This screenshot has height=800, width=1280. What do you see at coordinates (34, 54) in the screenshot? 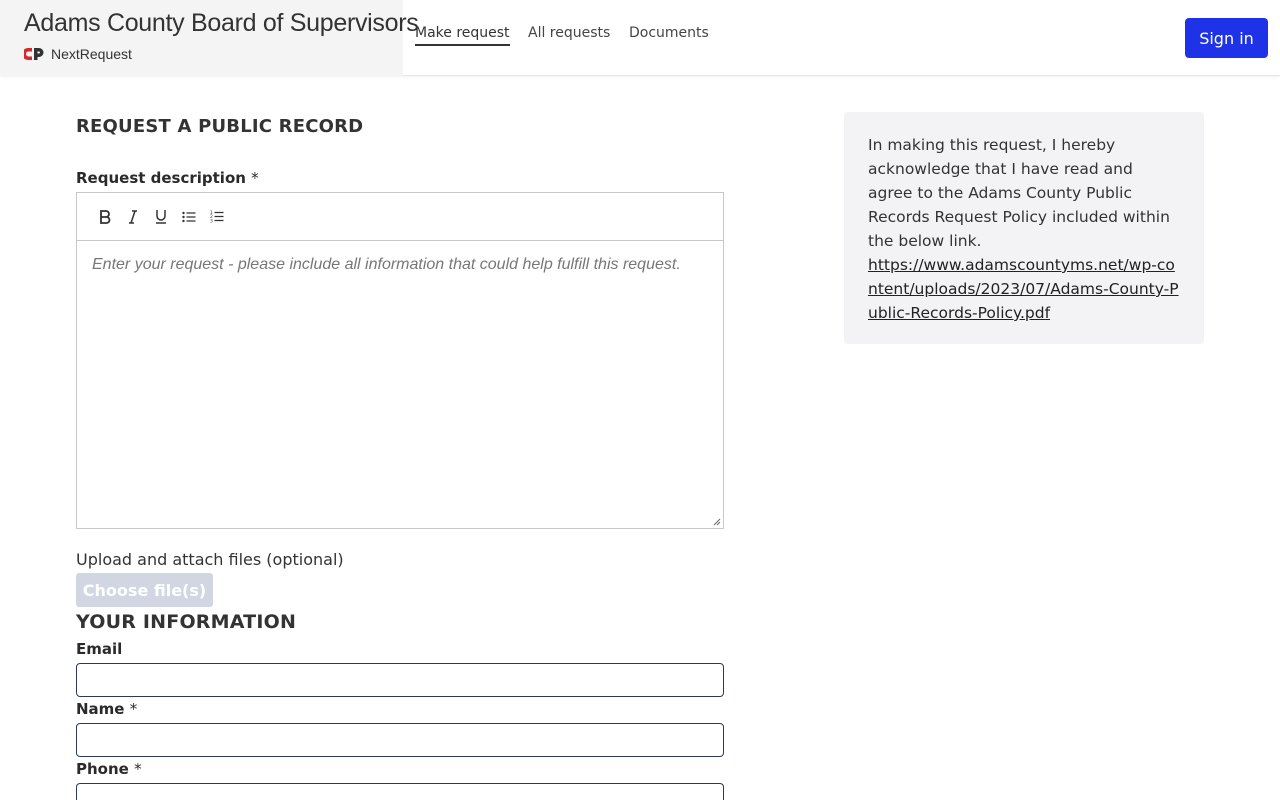
I see `nextrequest-logo-icon` at bounding box center [34, 54].